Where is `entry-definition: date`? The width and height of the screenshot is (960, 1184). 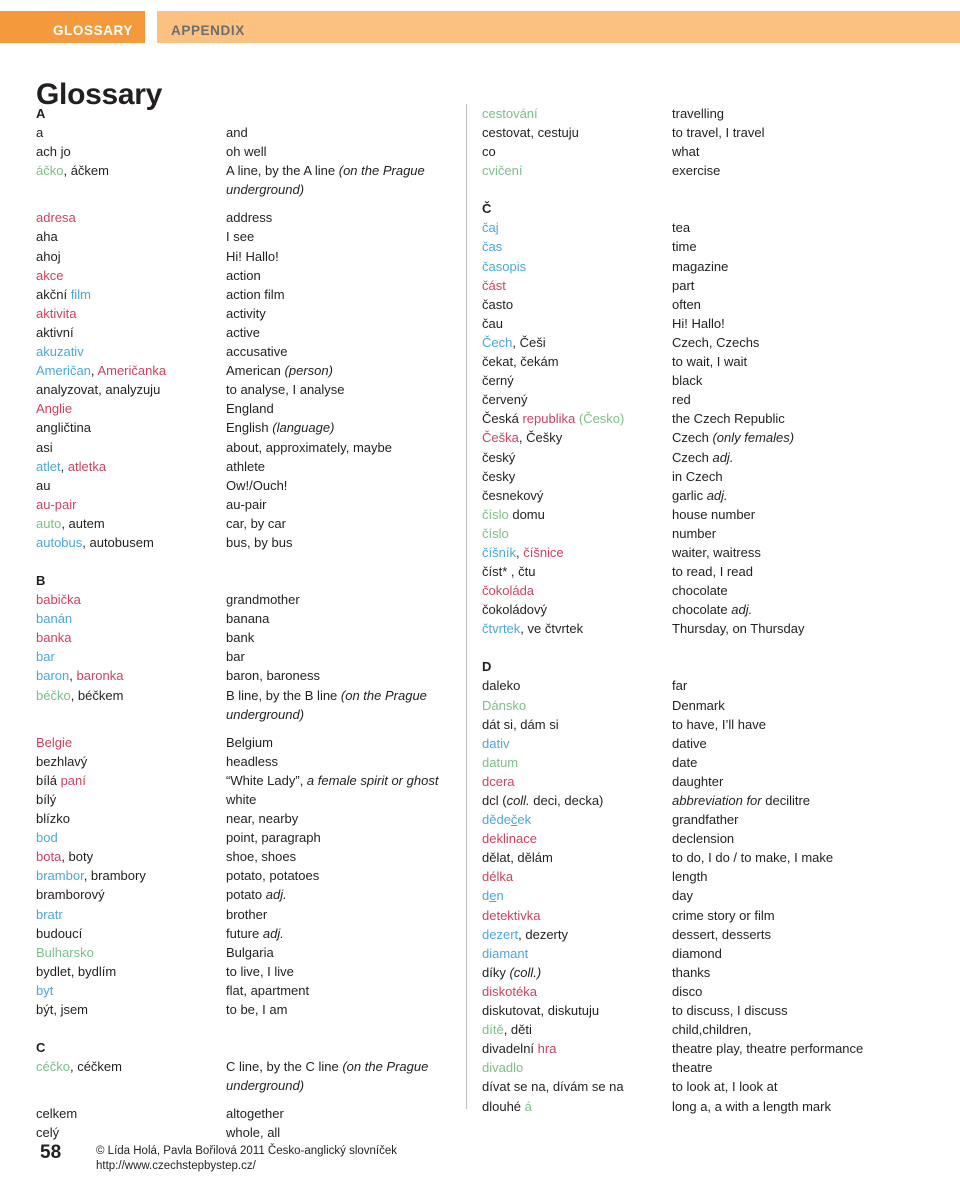 entry-definition: date is located at coordinates (685, 762).